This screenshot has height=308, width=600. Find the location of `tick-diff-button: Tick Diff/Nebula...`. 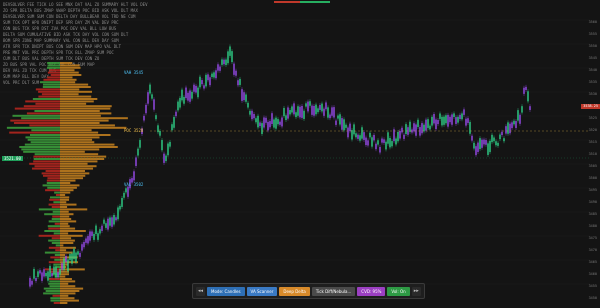

tick-diff-button: Tick Diff/Nebula... is located at coordinates (333, 291).